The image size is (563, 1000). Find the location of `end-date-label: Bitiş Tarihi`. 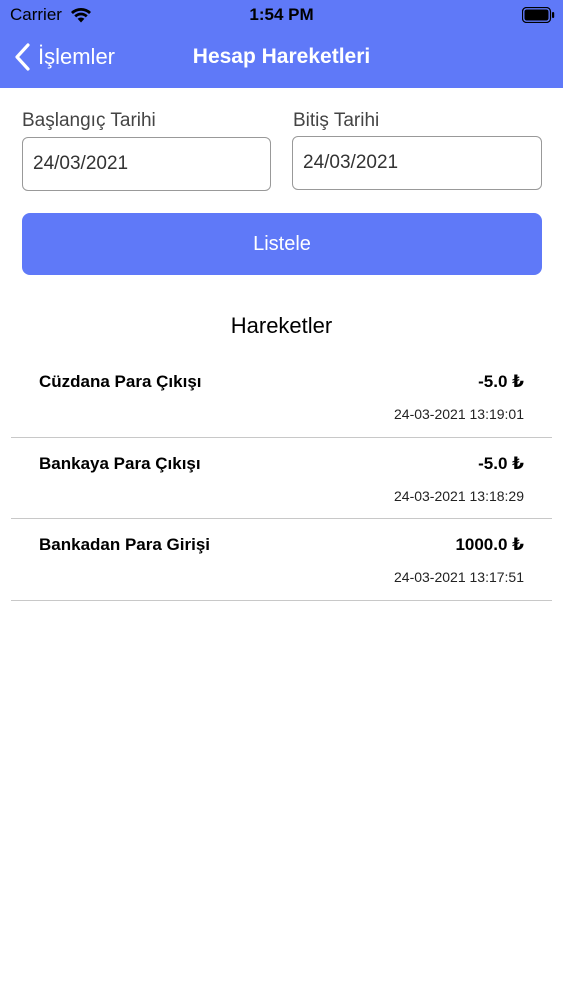

end-date-label: Bitiş Tarihi is located at coordinates (336, 120).